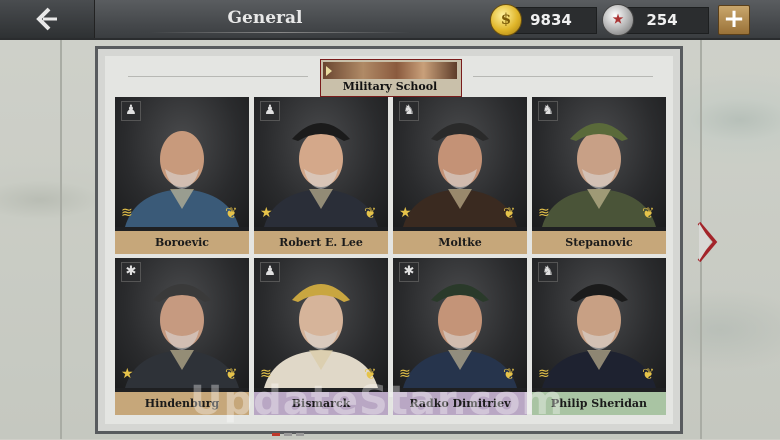 The image size is (780, 440). Describe the element at coordinates (390, 86) in the screenshot. I see `banner-label: Military School` at that location.